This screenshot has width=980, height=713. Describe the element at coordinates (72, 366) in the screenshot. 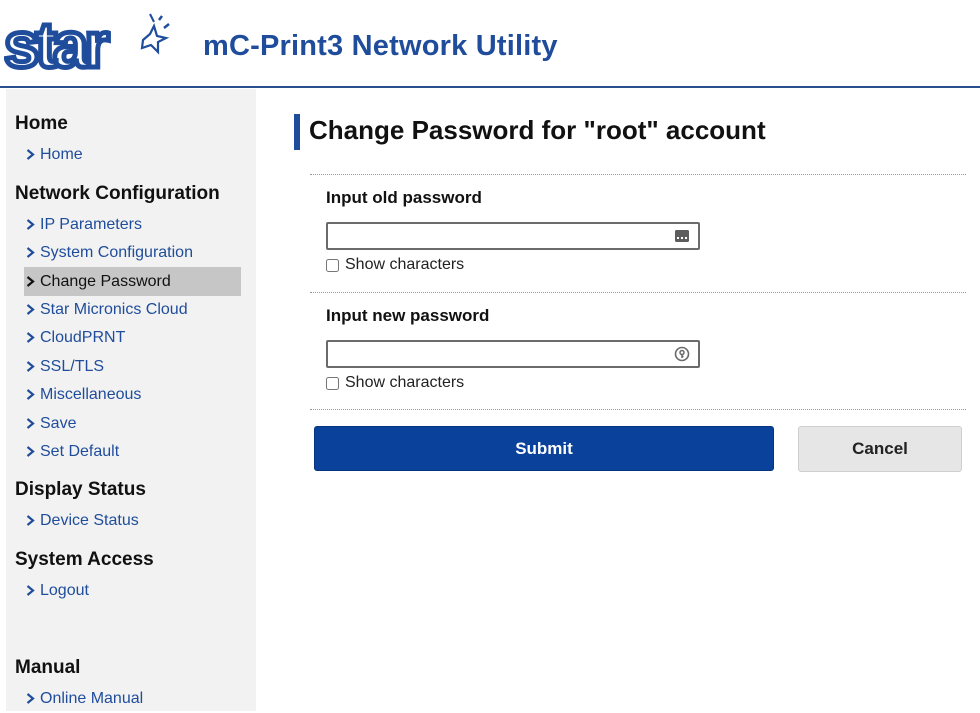

I see `sidebar-item-label: SSL/TLS` at that location.